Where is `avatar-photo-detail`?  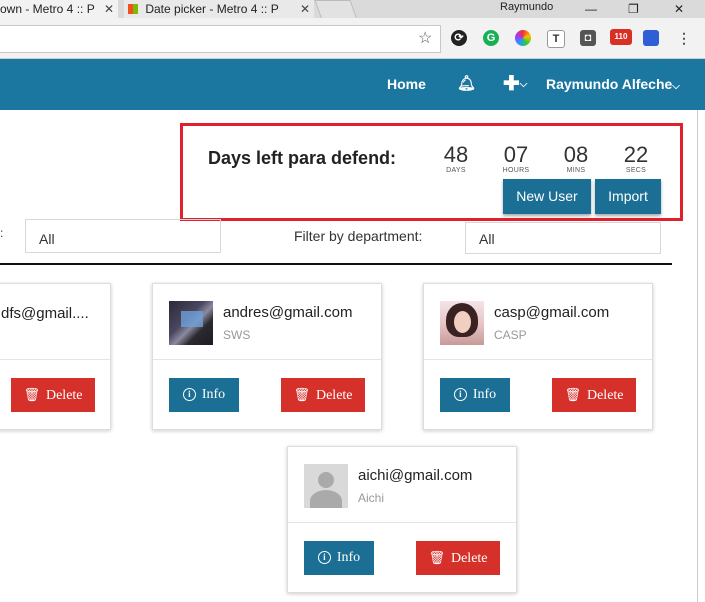
avatar-photo-detail is located at coordinates (192, 319).